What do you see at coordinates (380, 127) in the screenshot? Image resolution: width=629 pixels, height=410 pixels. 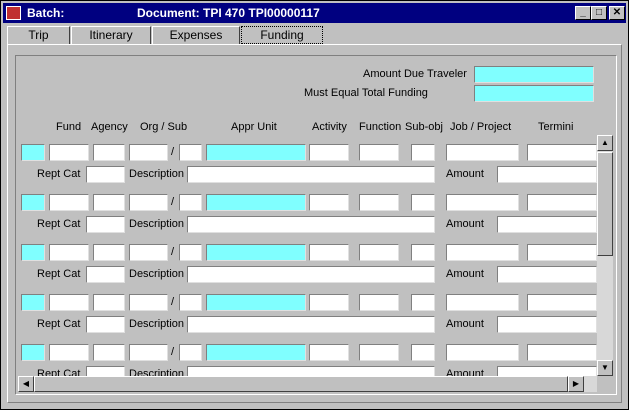 I see `column-function: Function` at bounding box center [380, 127].